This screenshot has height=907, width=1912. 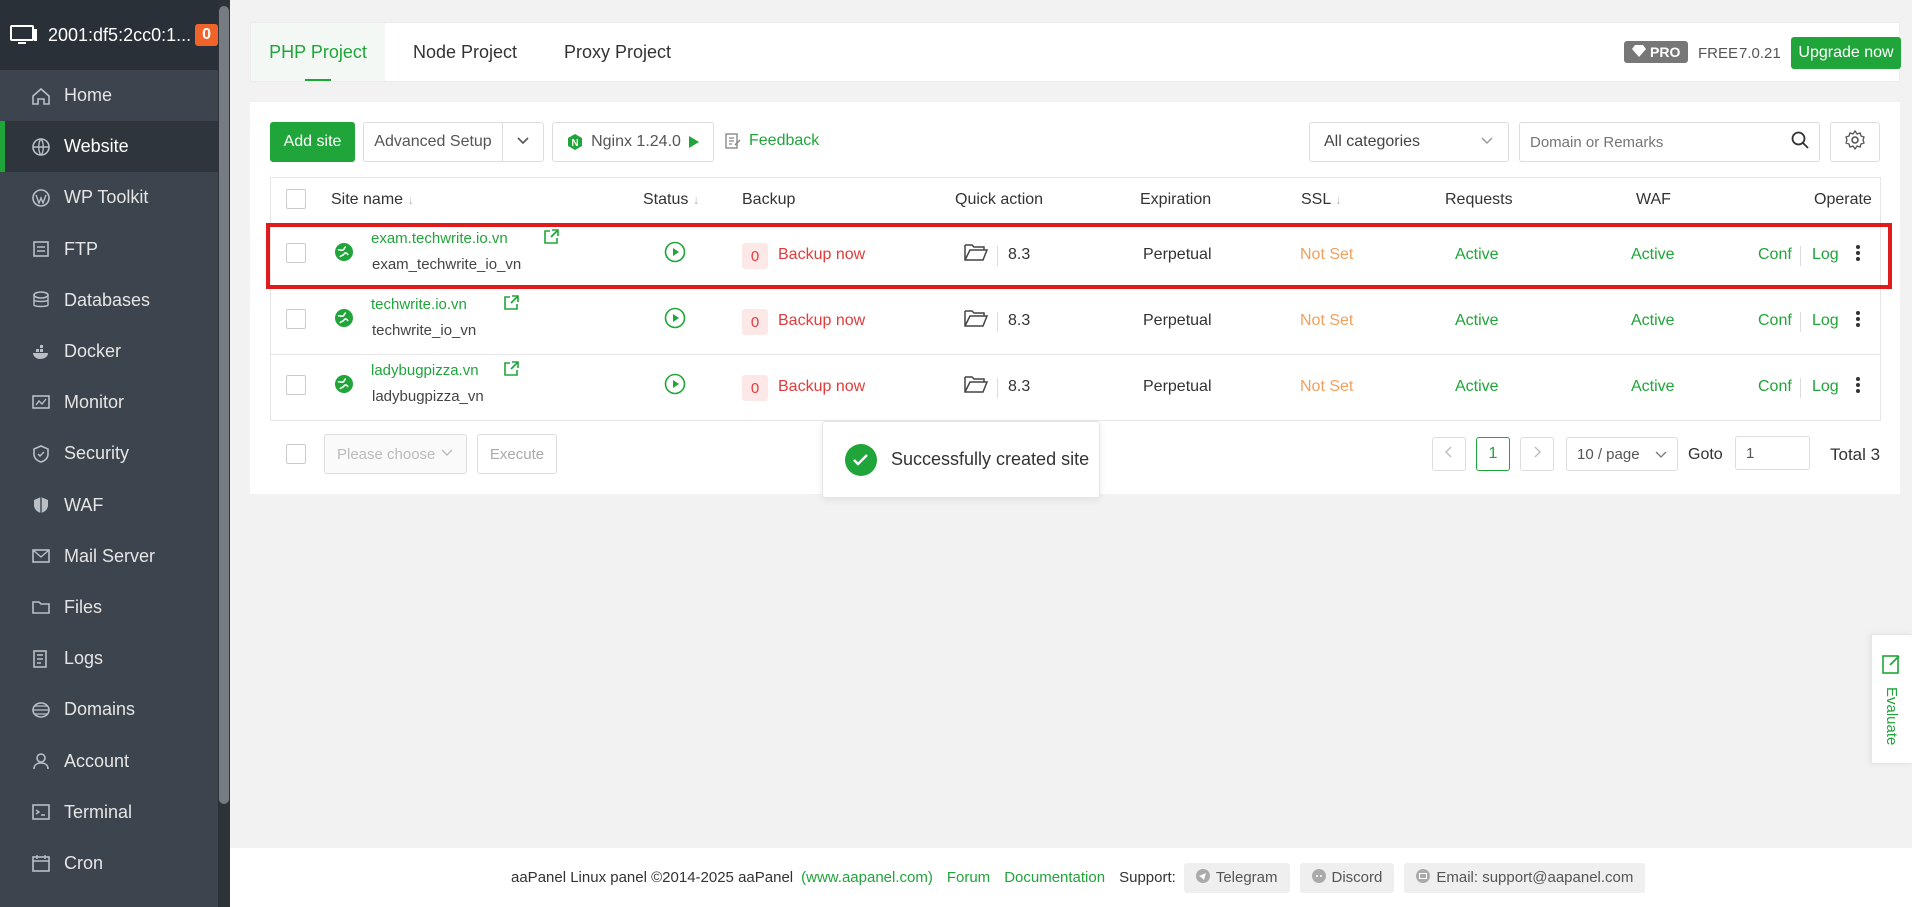 What do you see at coordinates (41, 300) in the screenshot?
I see `database-icon` at bounding box center [41, 300].